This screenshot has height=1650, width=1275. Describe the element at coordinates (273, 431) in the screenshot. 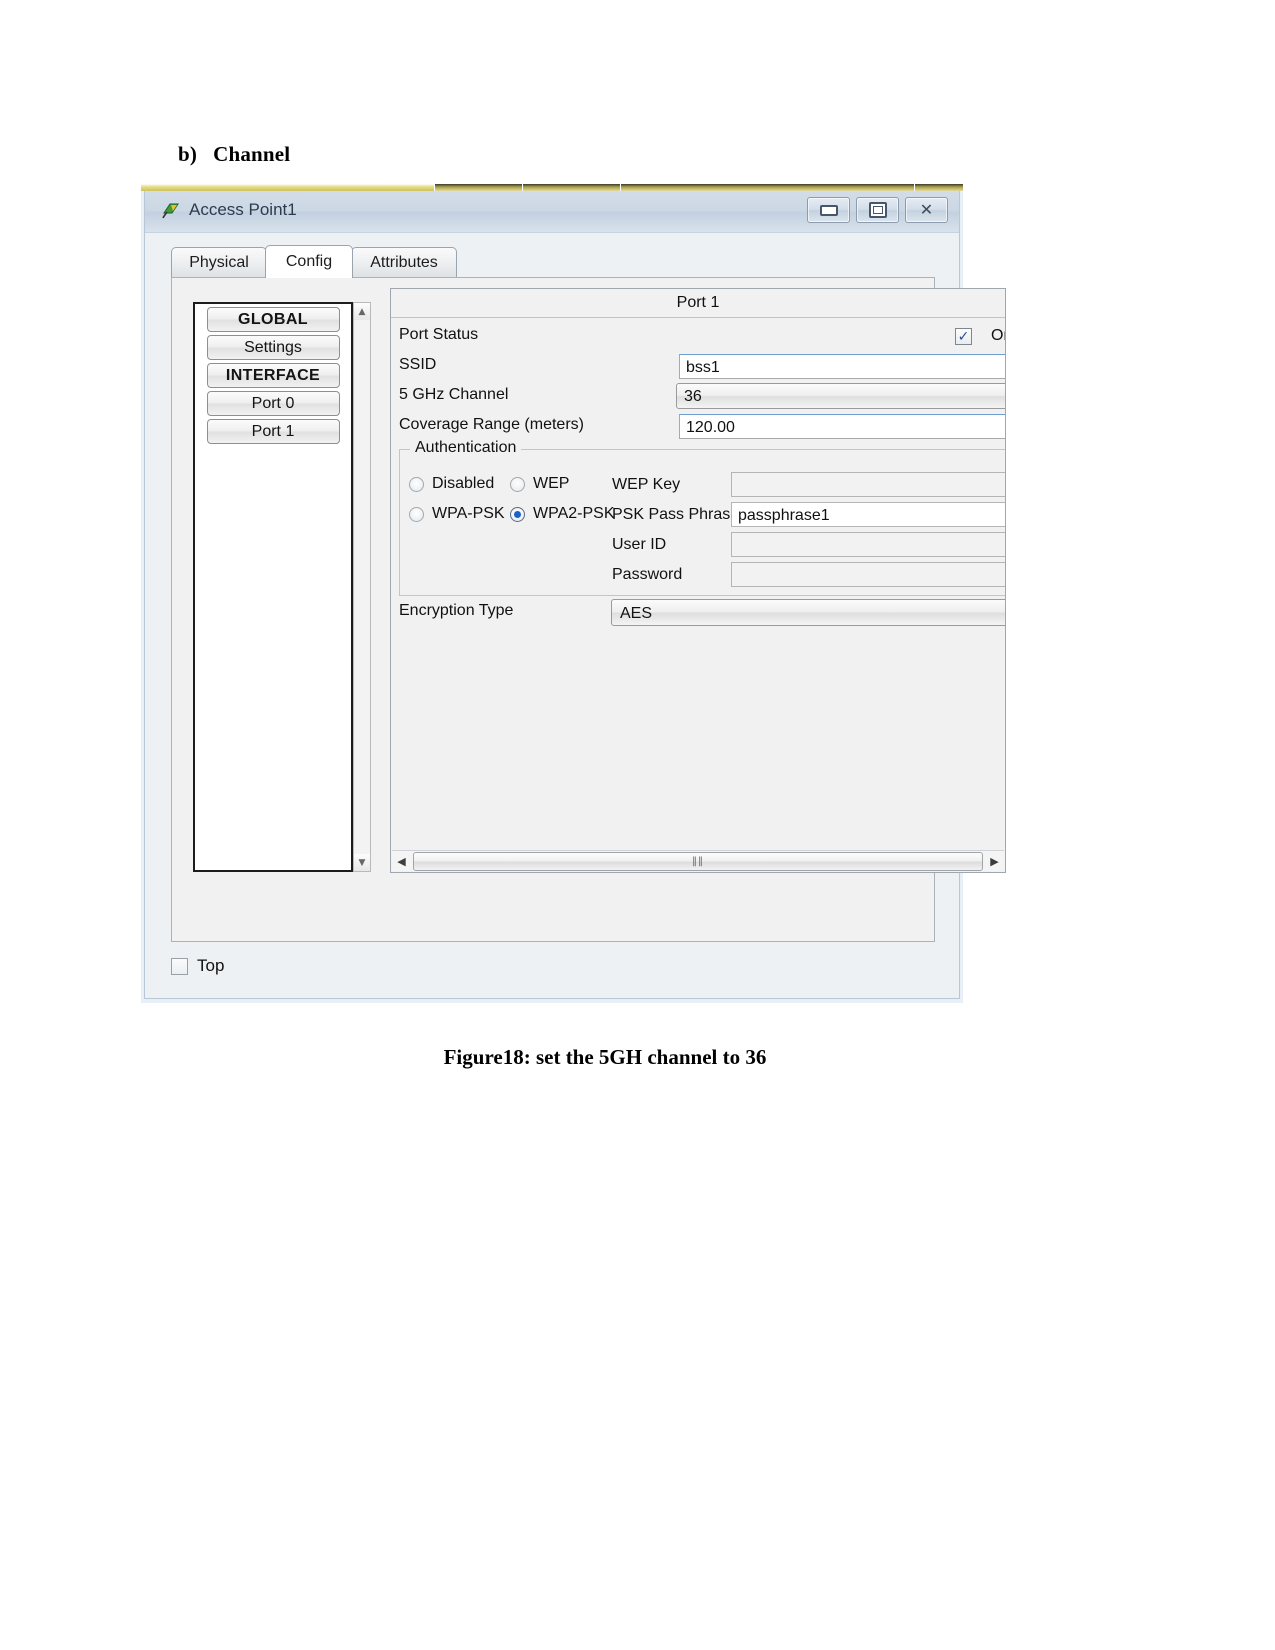

I see `sidebar-item-port1: Port 1` at that location.